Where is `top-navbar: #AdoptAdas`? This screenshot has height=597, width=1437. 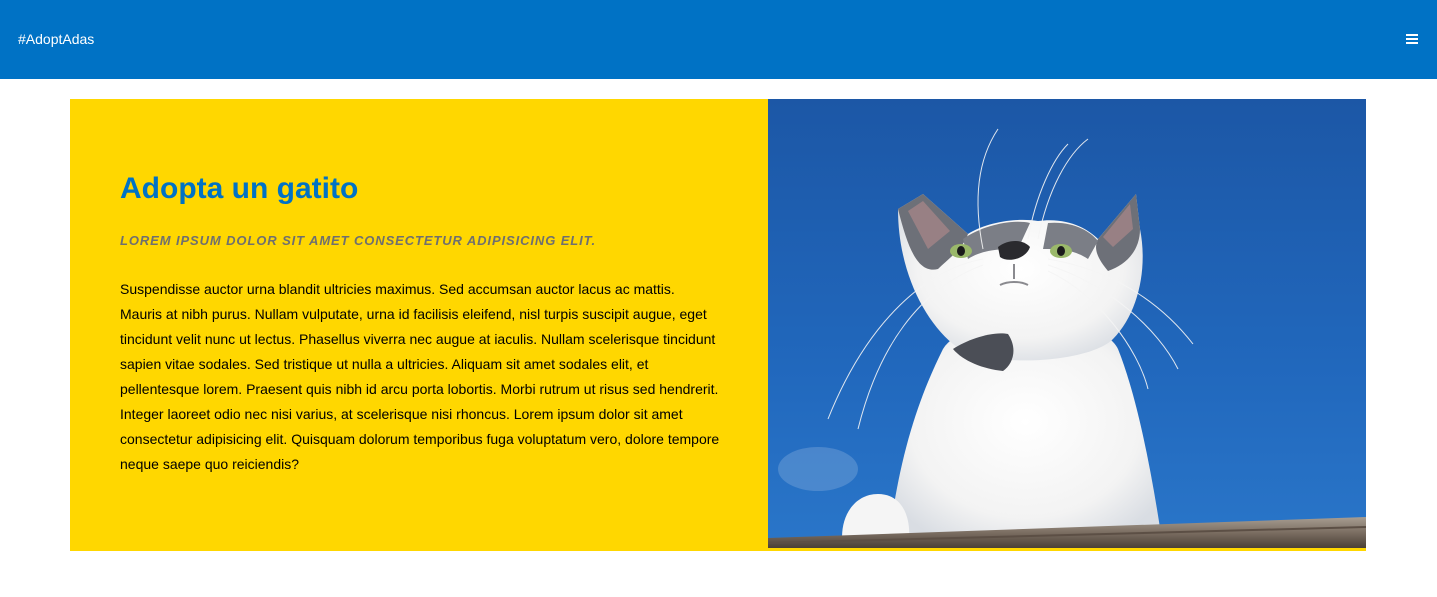 top-navbar: #AdoptAdas is located at coordinates (718, 39).